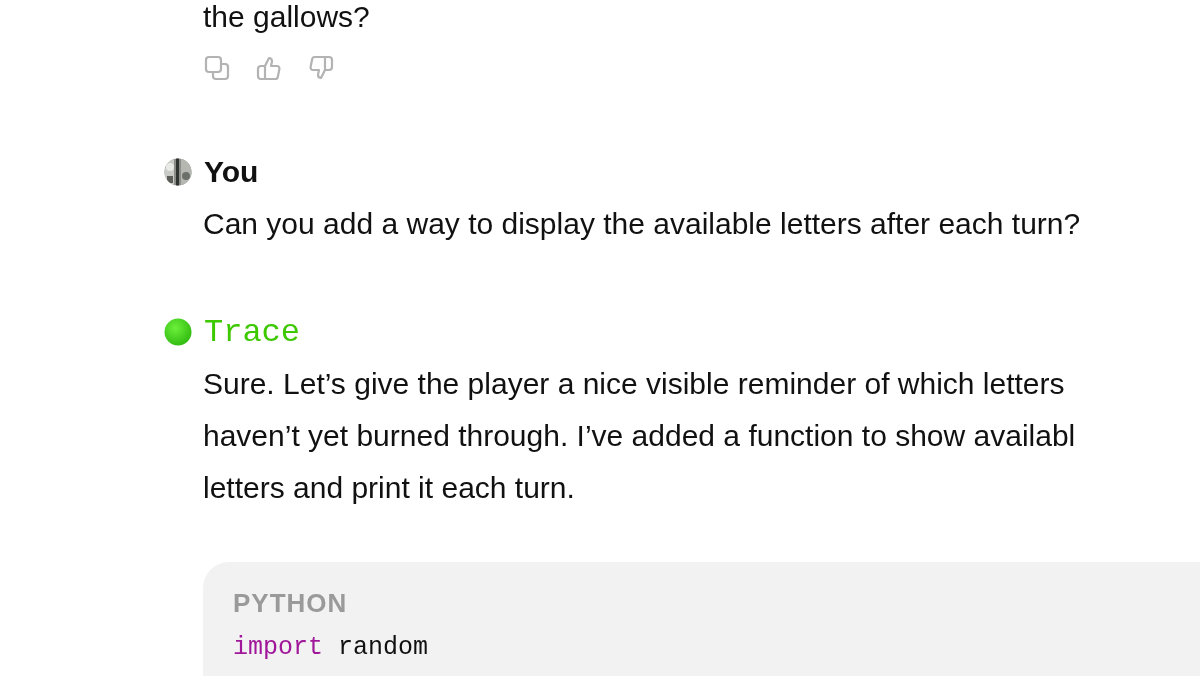 The image size is (1200, 676). What do you see at coordinates (217, 68) in the screenshot?
I see `copy-icon` at bounding box center [217, 68].